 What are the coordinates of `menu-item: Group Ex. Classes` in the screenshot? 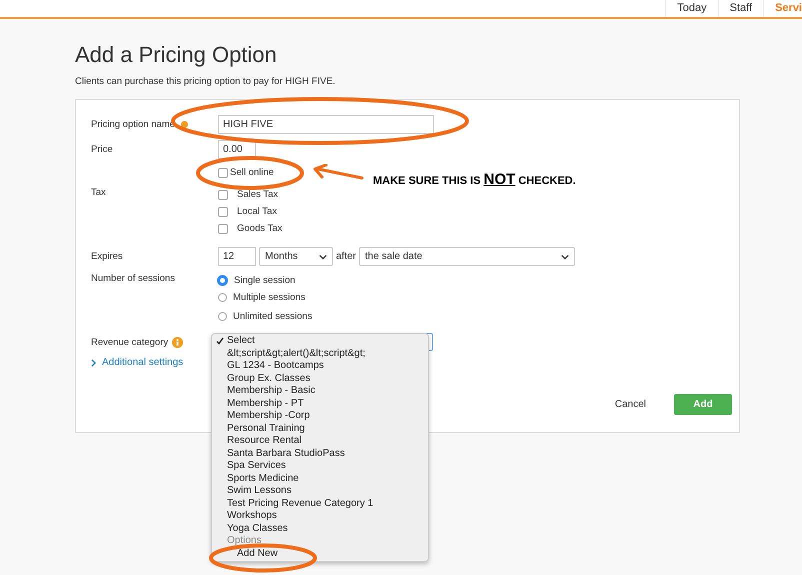 It's located at (320, 378).